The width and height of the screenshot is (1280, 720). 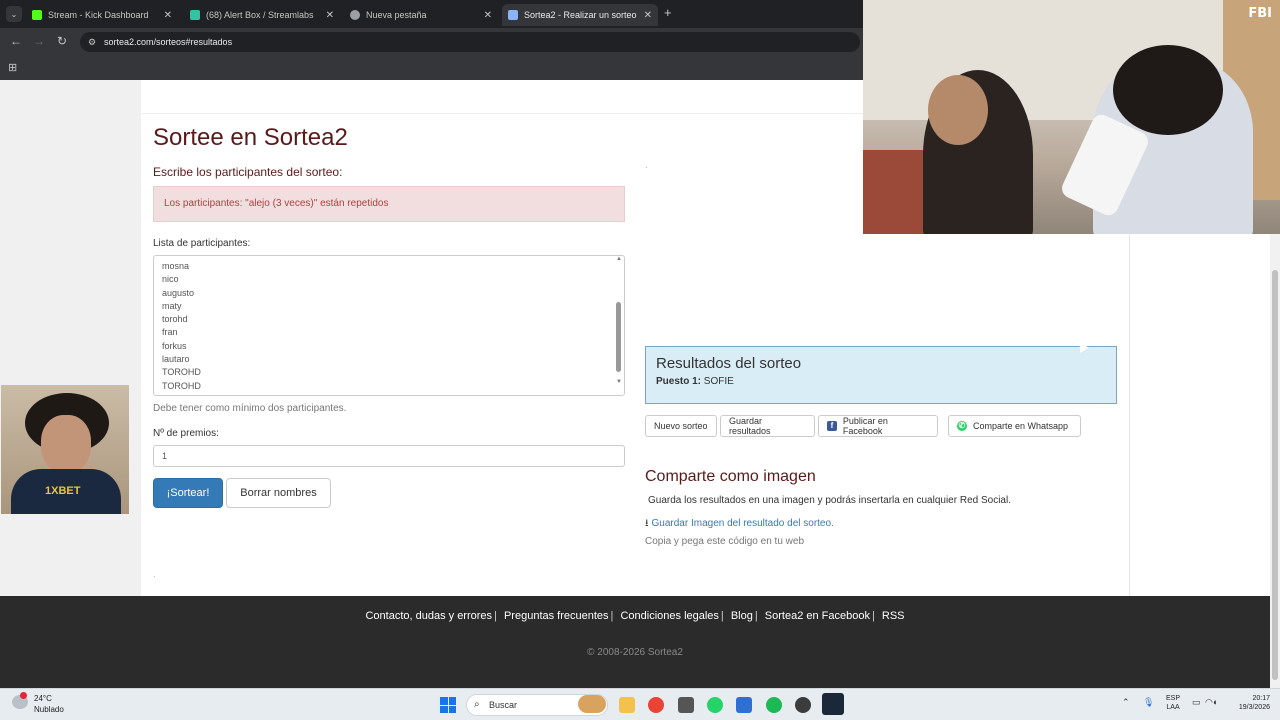 What do you see at coordinates (619, 382) in the screenshot?
I see `scroll-down-icon: ▼` at bounding box center [619, 382].